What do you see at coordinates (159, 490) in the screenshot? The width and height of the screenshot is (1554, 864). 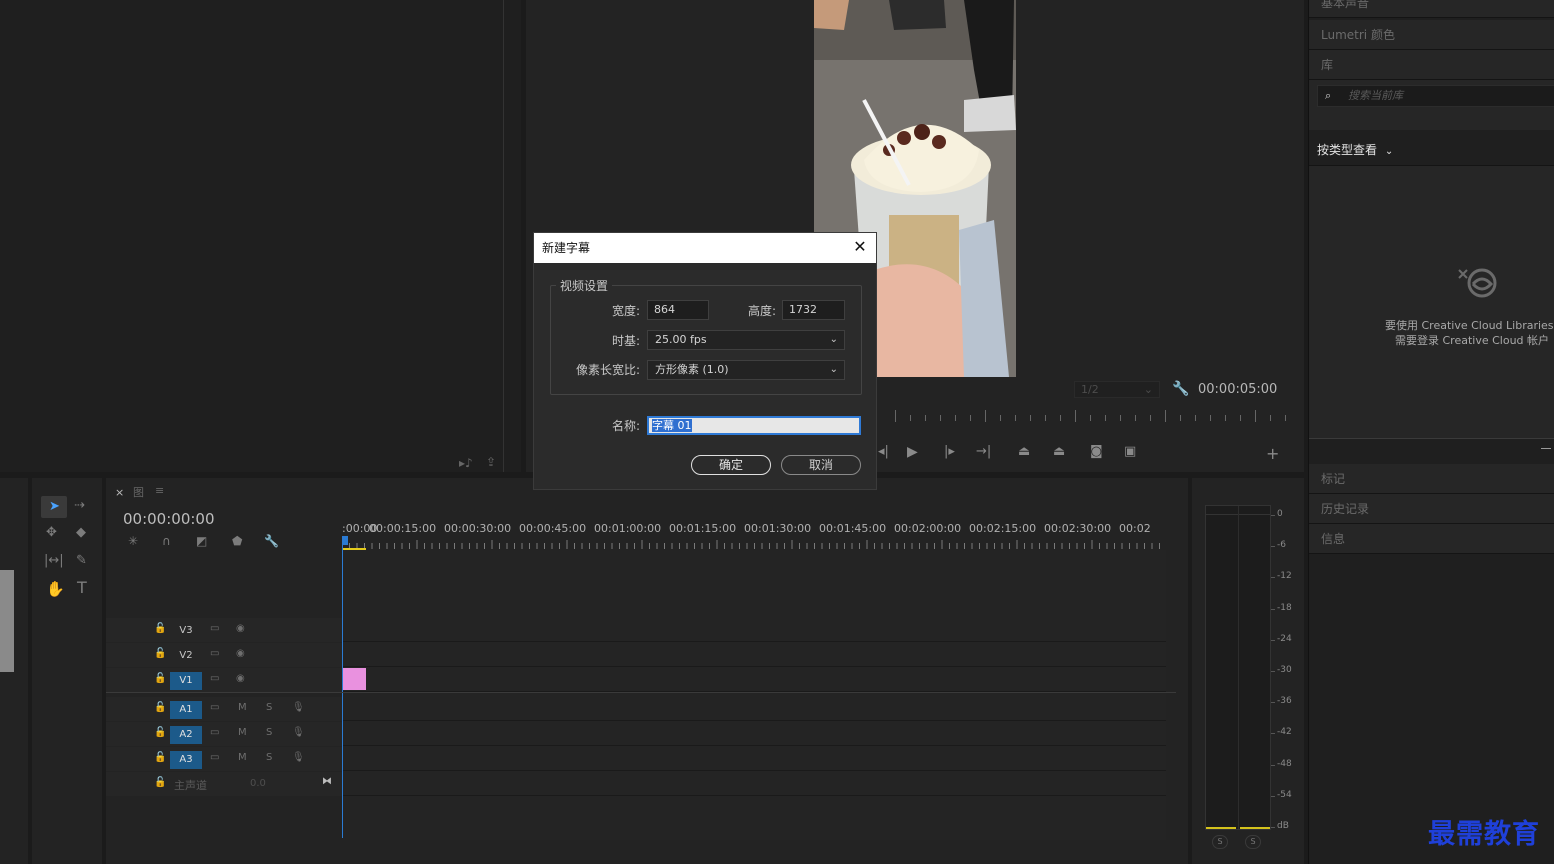 I see `menu-icon: ≡` at bounding box center [159, 490].